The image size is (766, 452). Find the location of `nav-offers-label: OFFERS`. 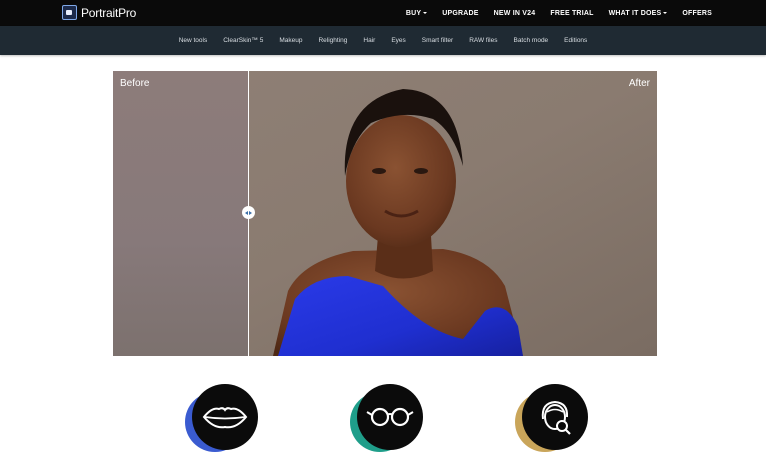

nav-offers-label: OFFERS is located at coordinates (697, 13).